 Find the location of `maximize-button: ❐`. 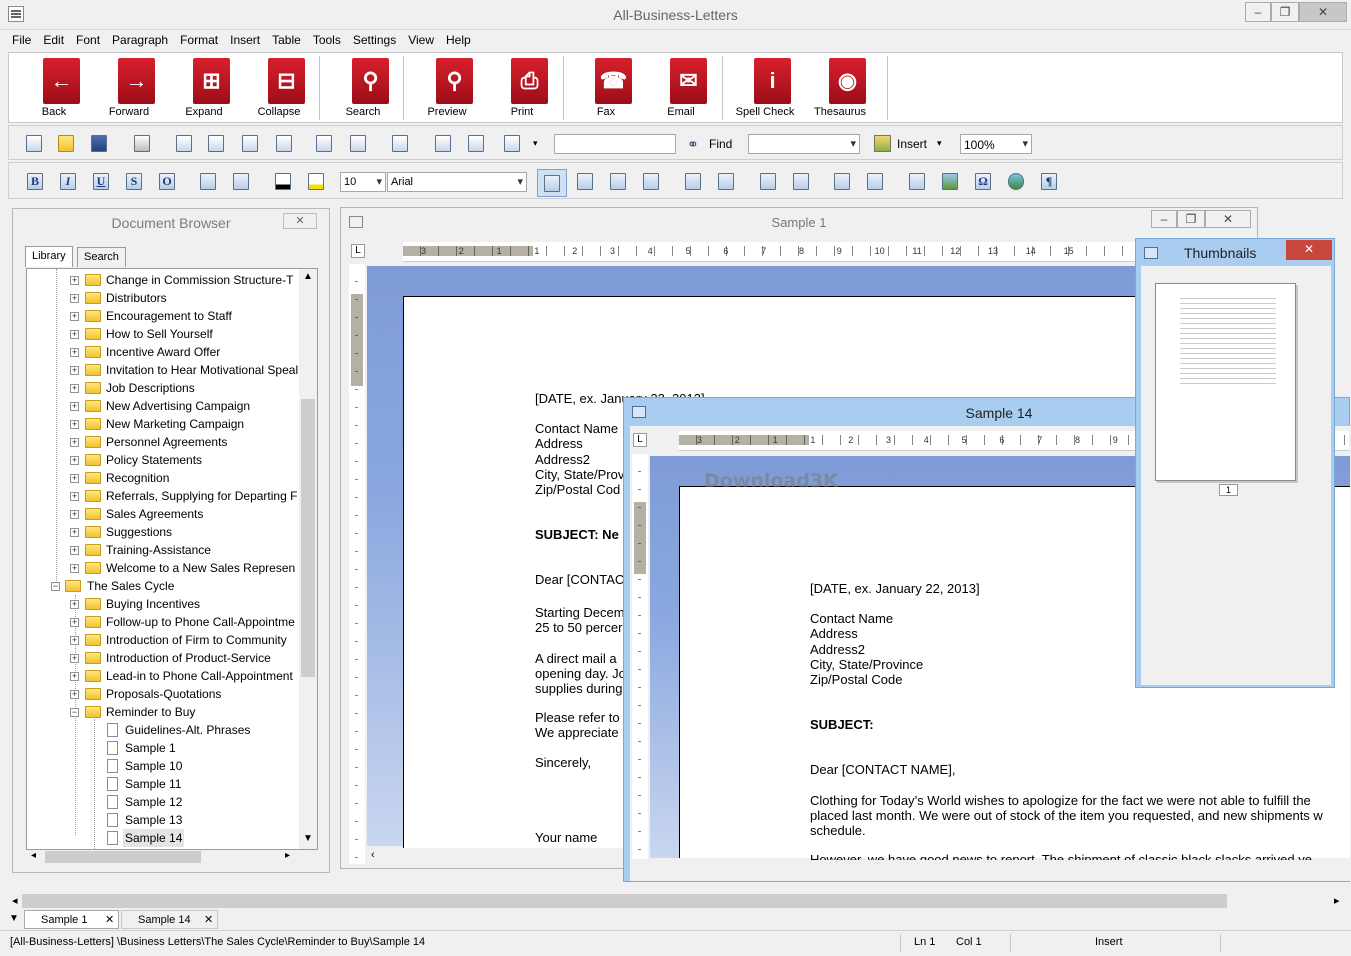

maximize-button: ❐ is located at coordinates (1285, 12).